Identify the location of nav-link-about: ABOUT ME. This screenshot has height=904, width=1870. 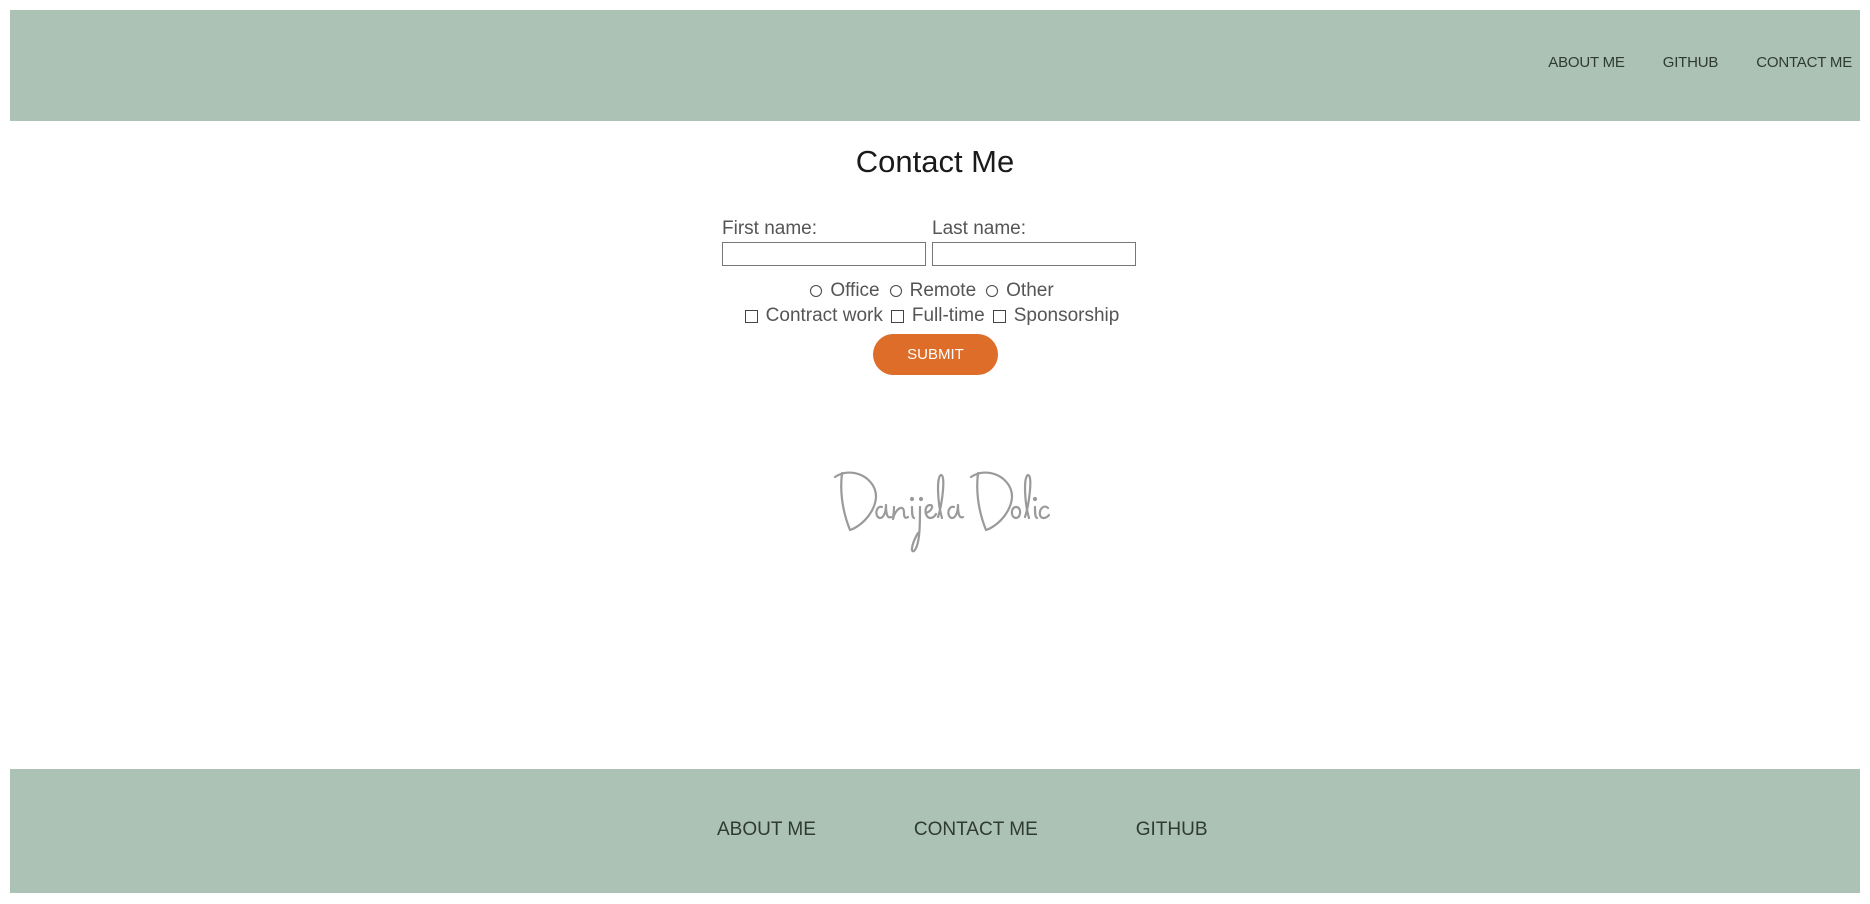
(1586, 62).